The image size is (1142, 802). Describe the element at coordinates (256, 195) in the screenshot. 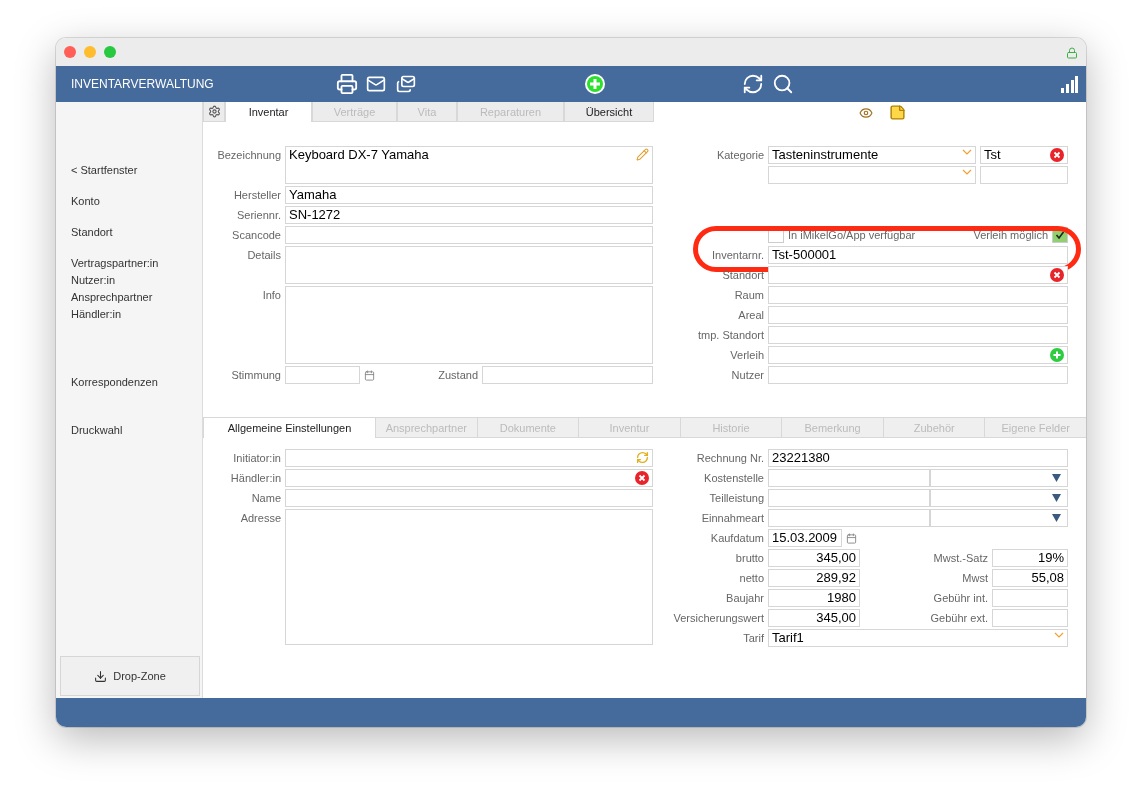

I see `field-label: Hersteller` at that location.